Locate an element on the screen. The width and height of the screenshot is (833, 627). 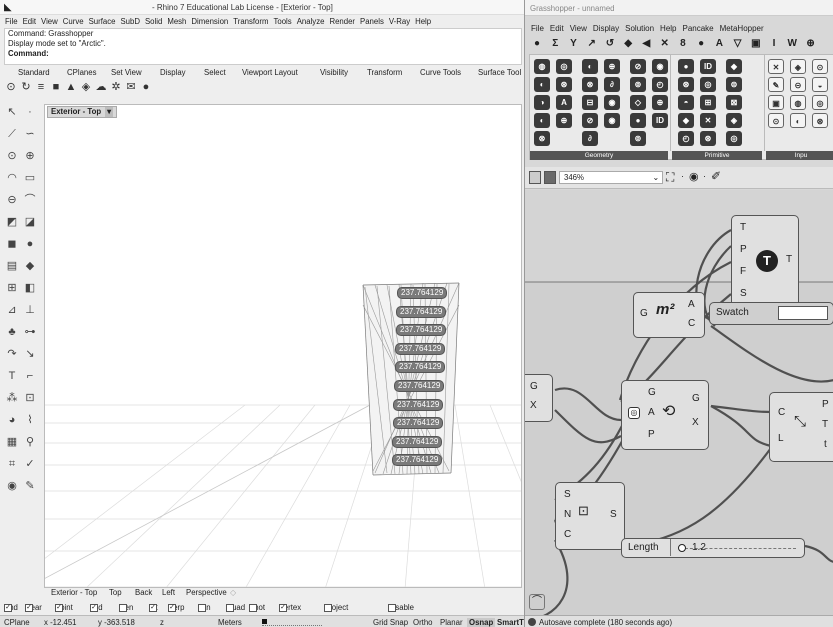
component-button-icon: ◐ is located at coordinates (590, 66).